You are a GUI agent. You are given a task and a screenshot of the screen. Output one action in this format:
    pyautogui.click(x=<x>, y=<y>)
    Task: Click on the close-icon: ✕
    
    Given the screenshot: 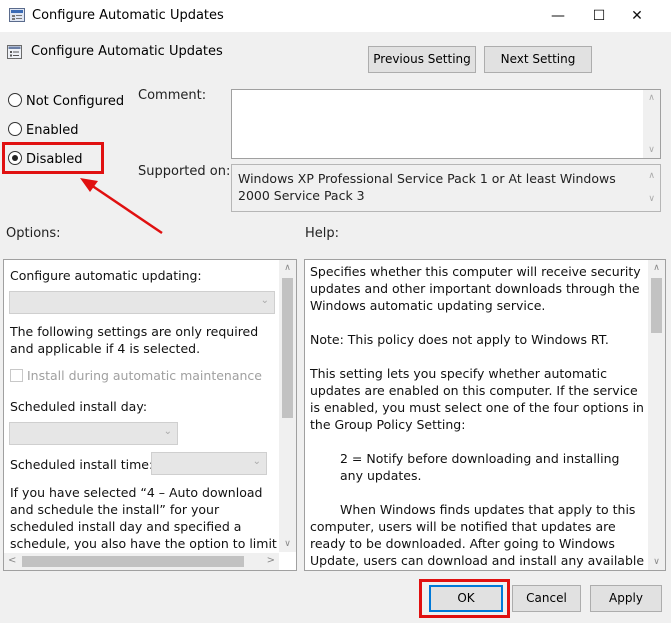 What is the action you would take?
    pyautogui.click(x=637, y=16)
    